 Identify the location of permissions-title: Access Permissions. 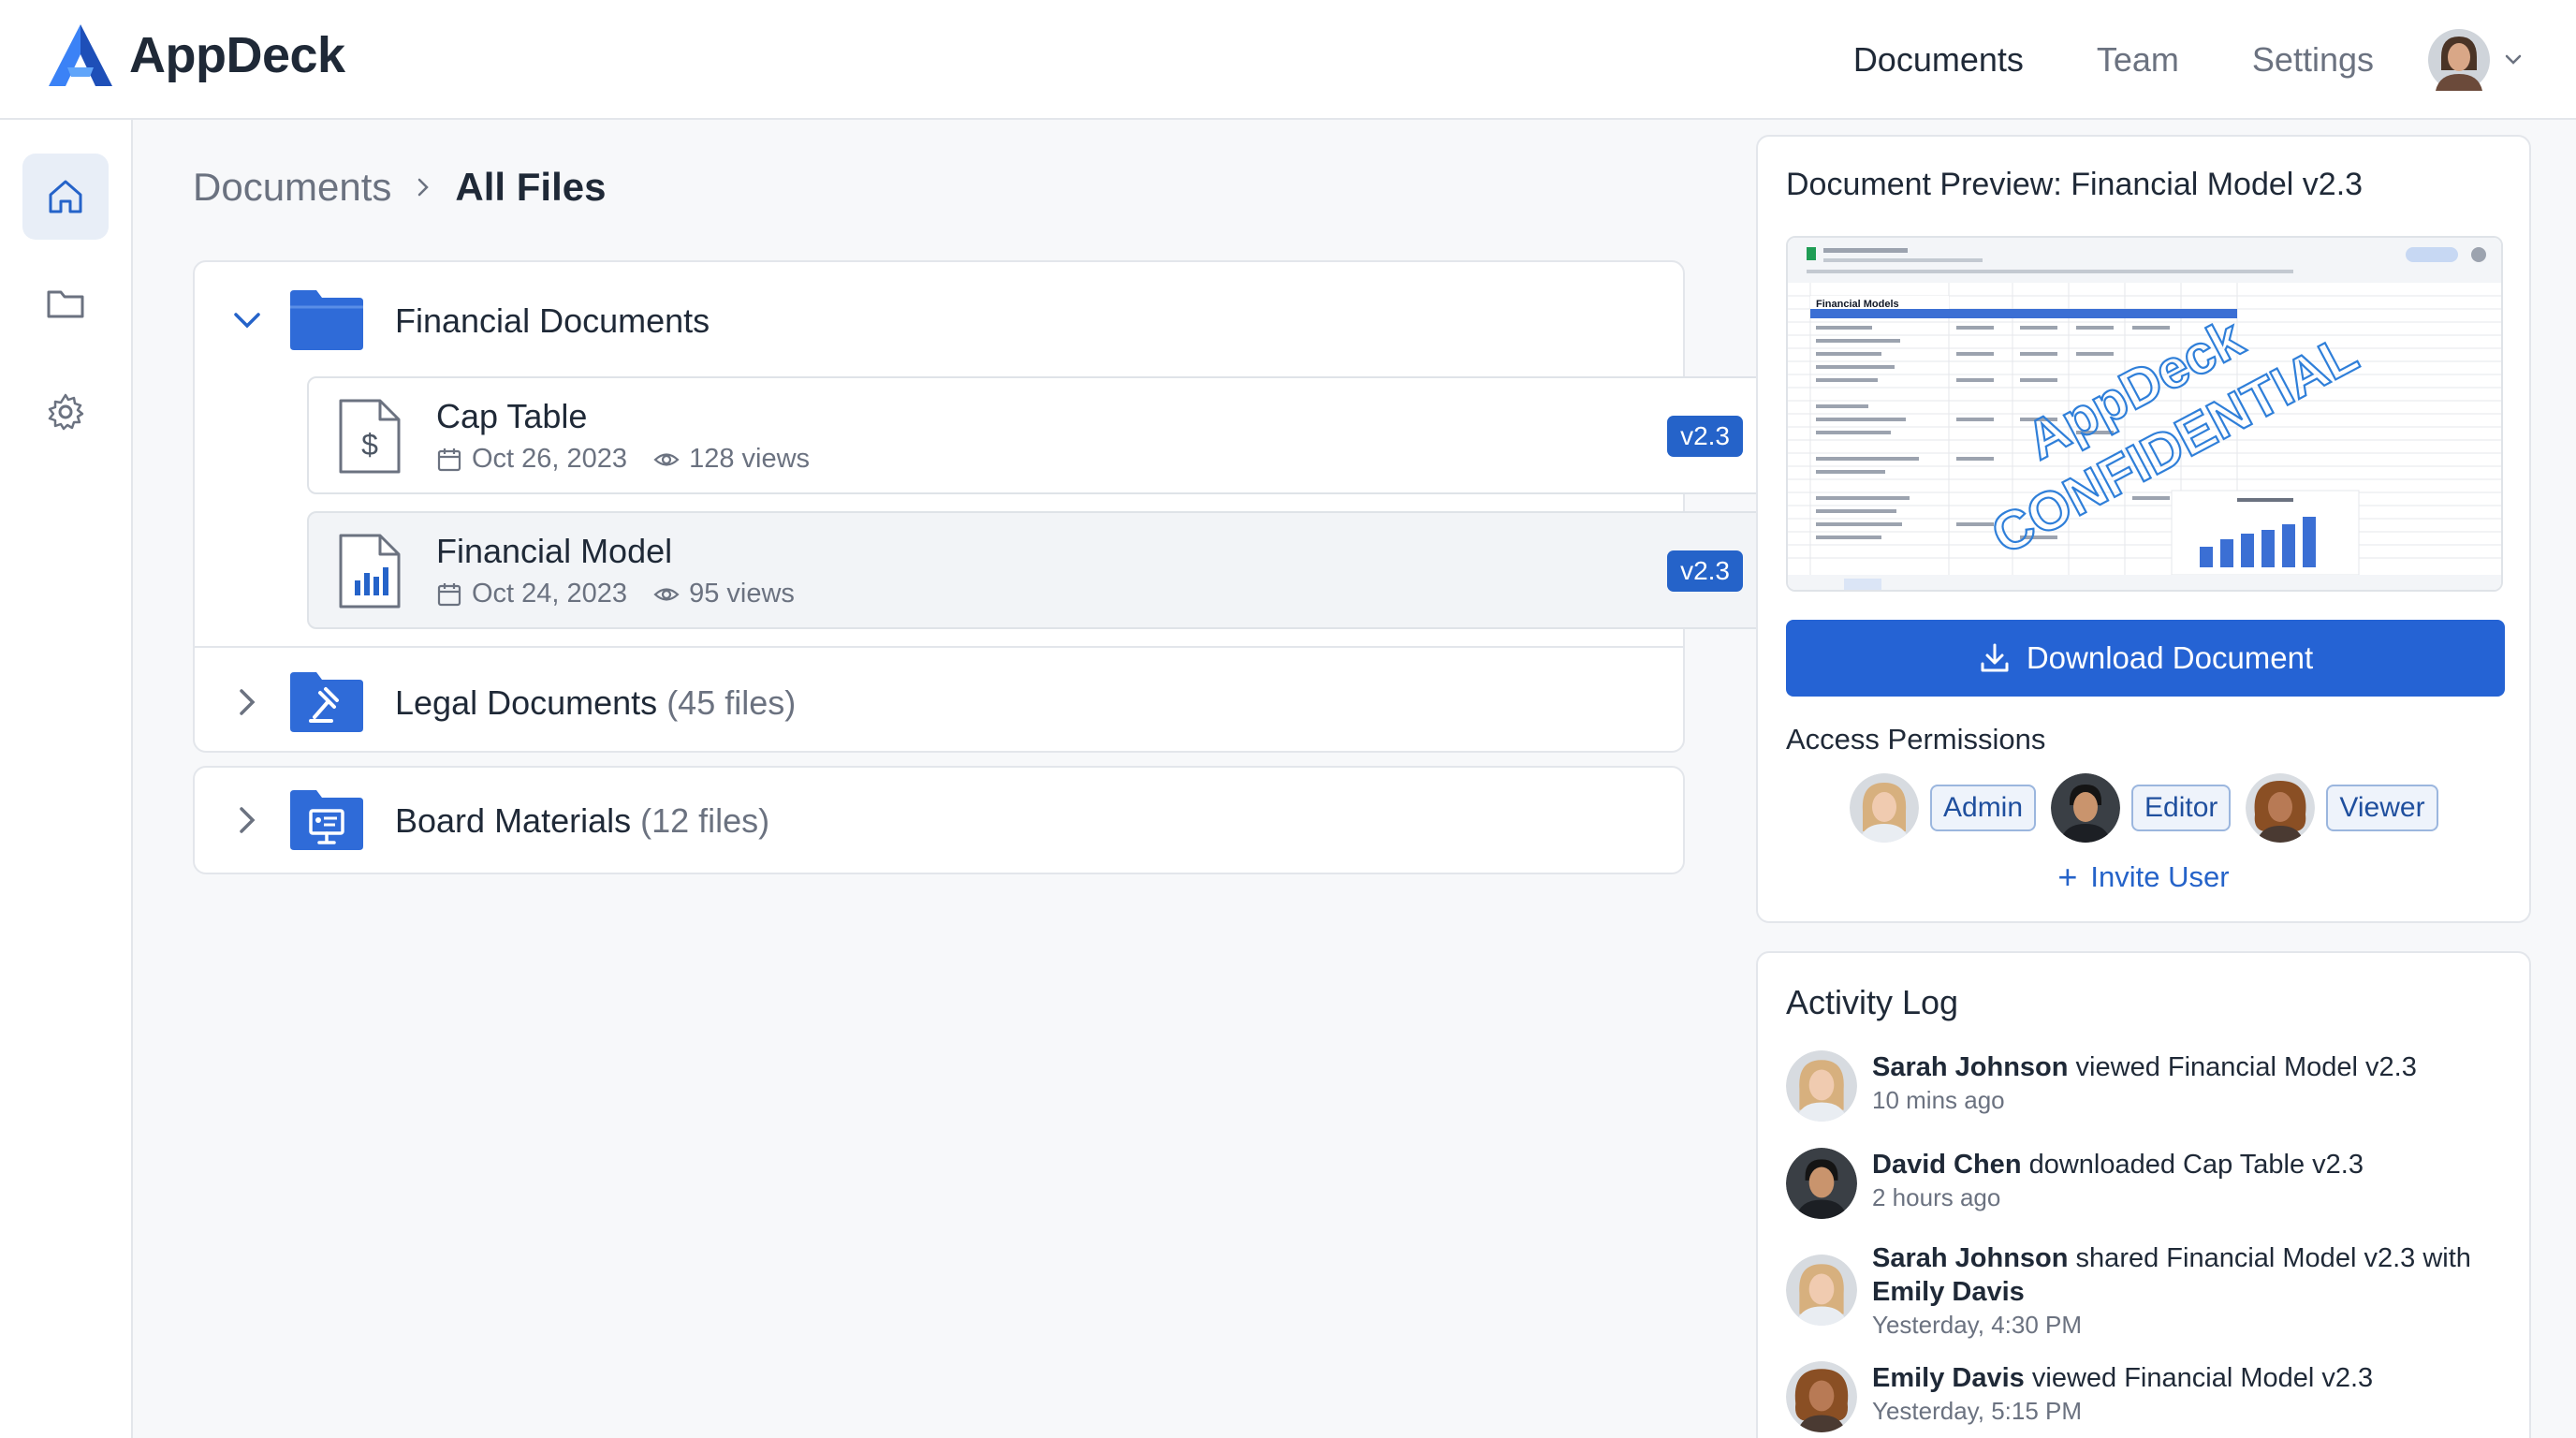
(1916, 739).